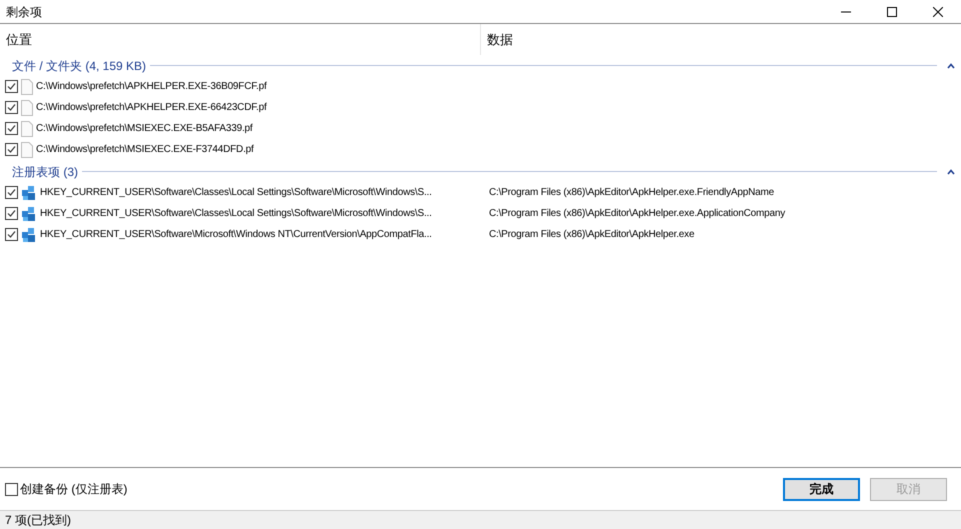 The image size is (961, 529). What do you see at coordinates (11, 489) in the screenshot?
I see `backup-checkbox` at bounding box center [11, 489].